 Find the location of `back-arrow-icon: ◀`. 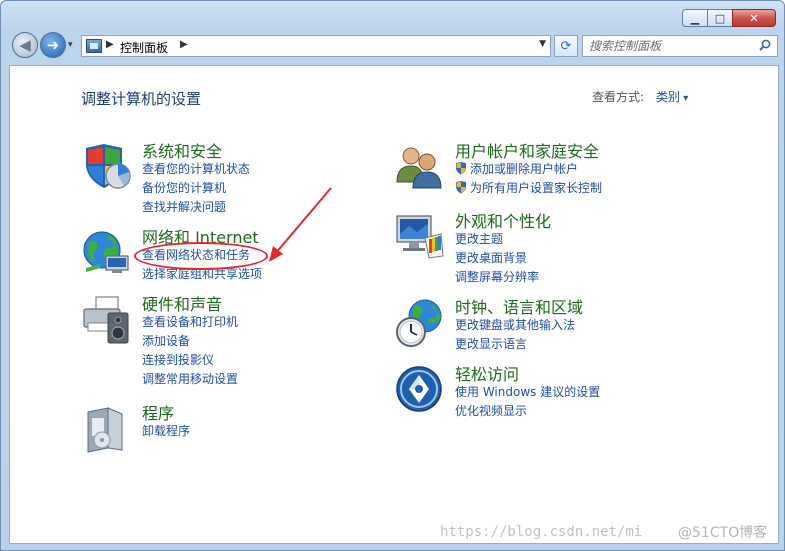

back-arrow-icon: ◀ is located at coordinates (25, 45).